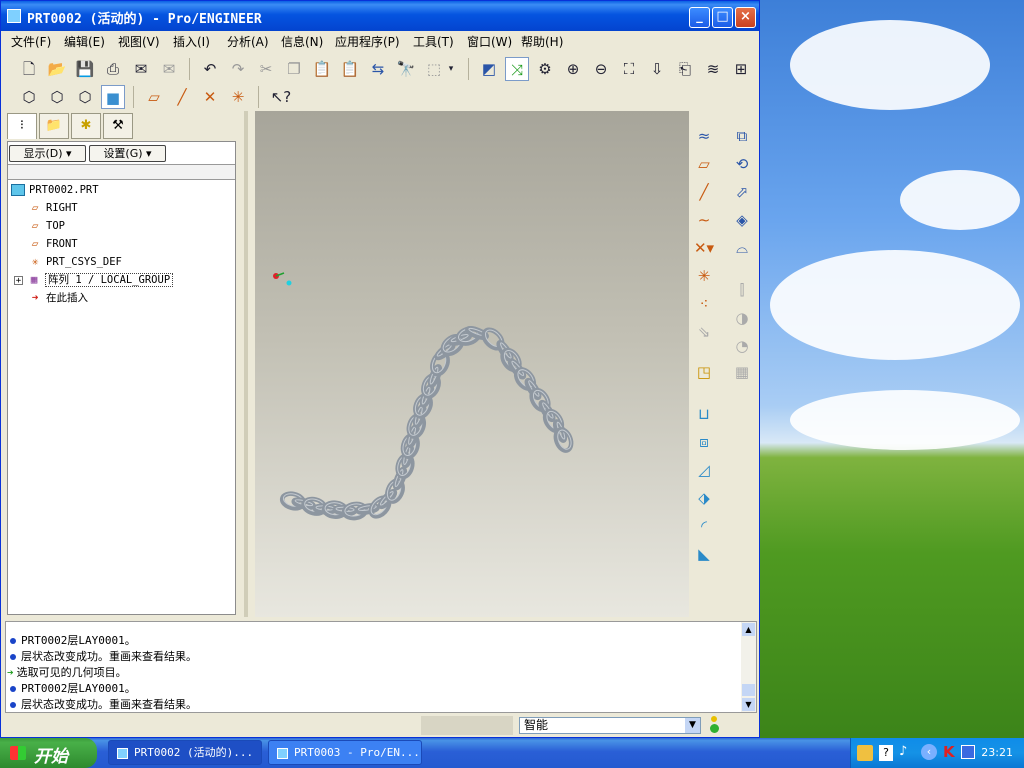  I want to click on undo-icon: ↶, so click(210, 69).